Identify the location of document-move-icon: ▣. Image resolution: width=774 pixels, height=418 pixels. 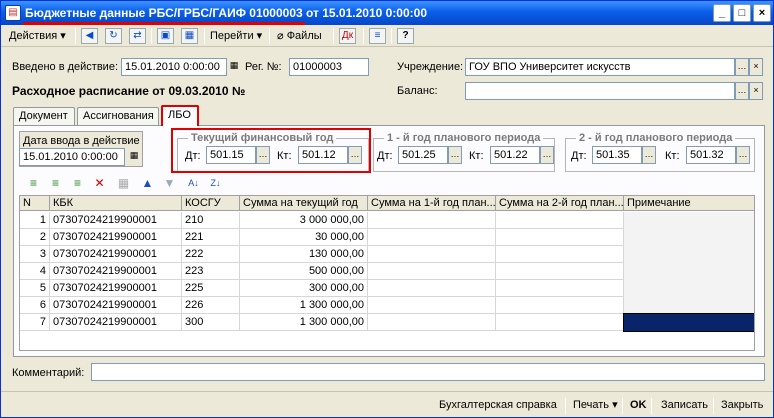
(165, 36).